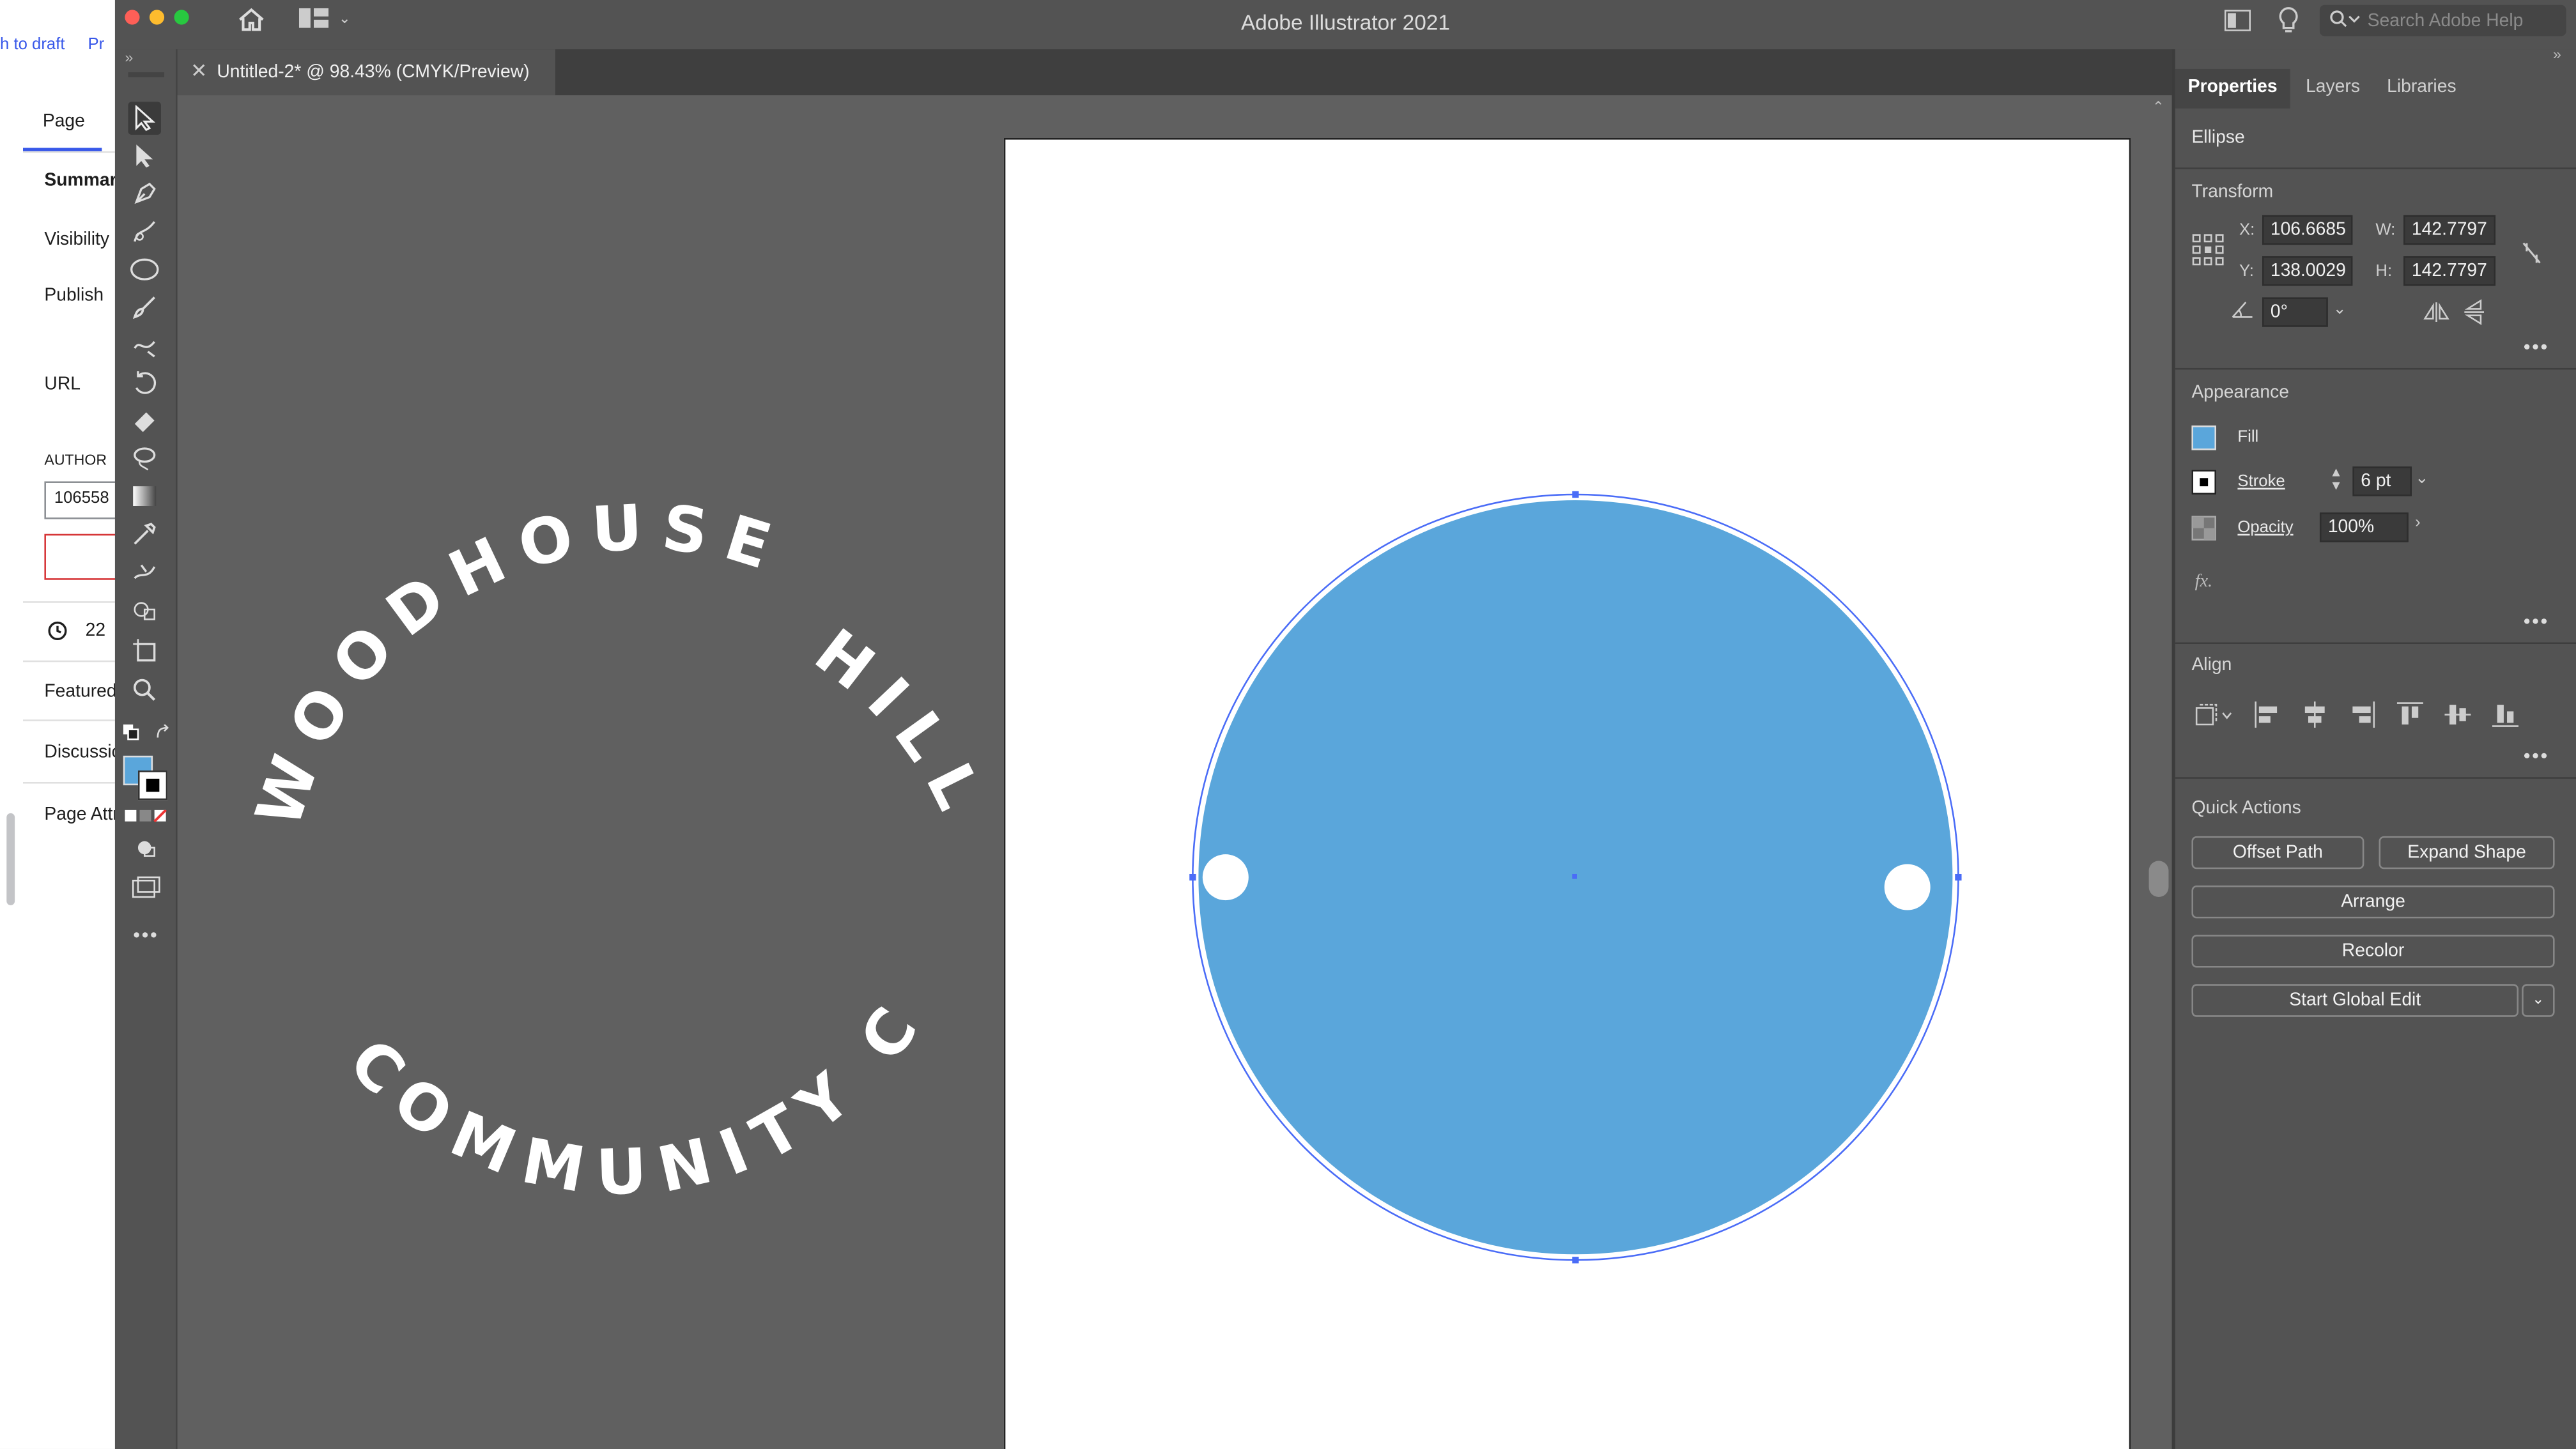  Describe the element at coordinates (144, 269) in the screenshot. I see `ellipse-tool-icon` at that location.